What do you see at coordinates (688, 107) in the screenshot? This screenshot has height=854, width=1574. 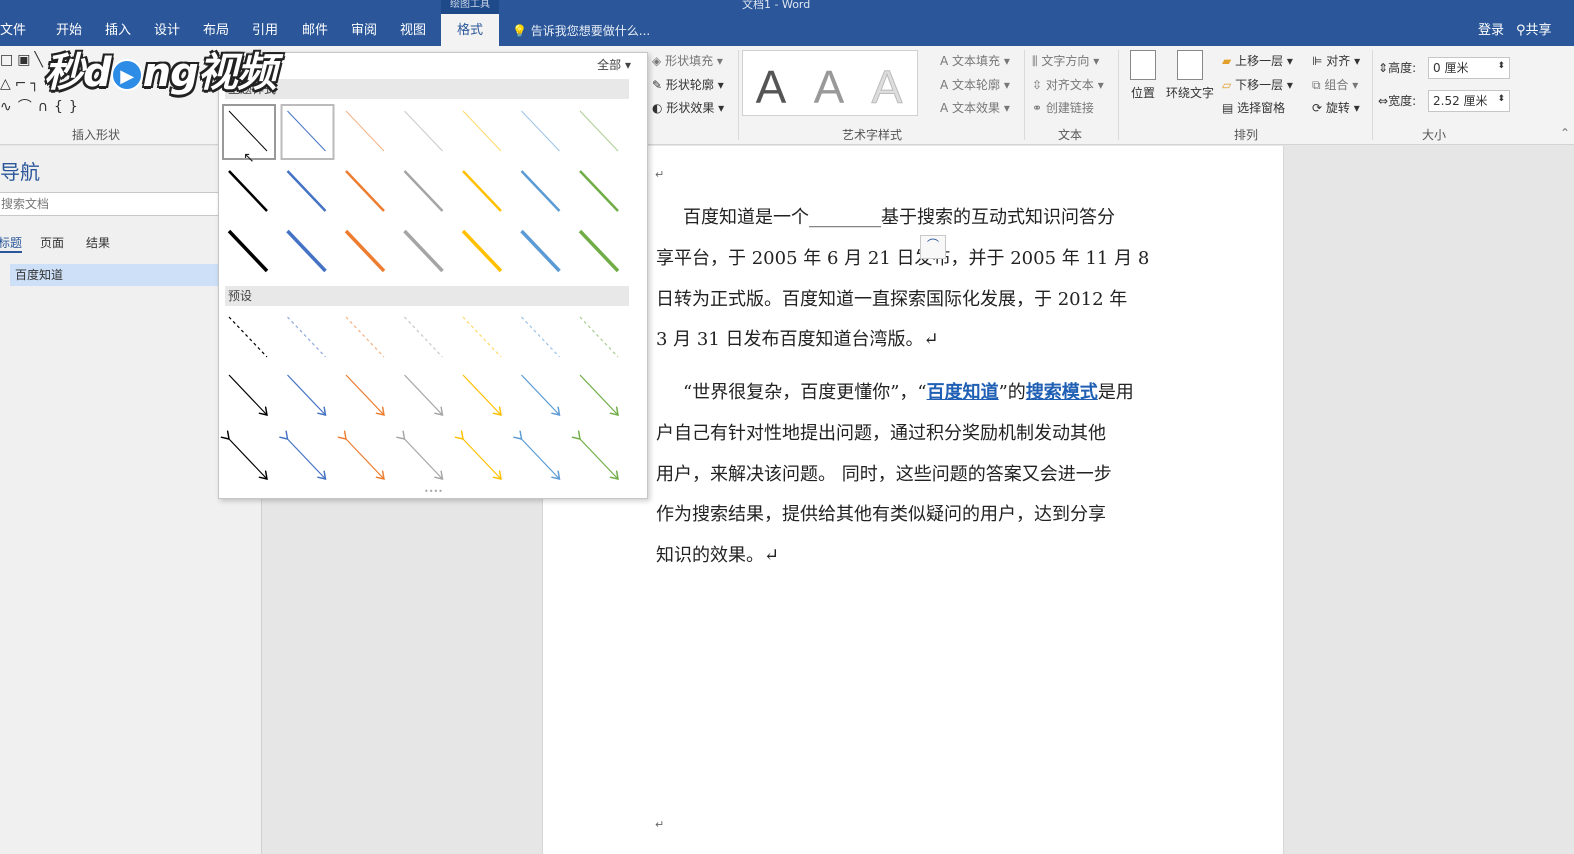 I see `shape-effects-button: ◐ 形状效果 ▾` at bounding box center [688, 107].